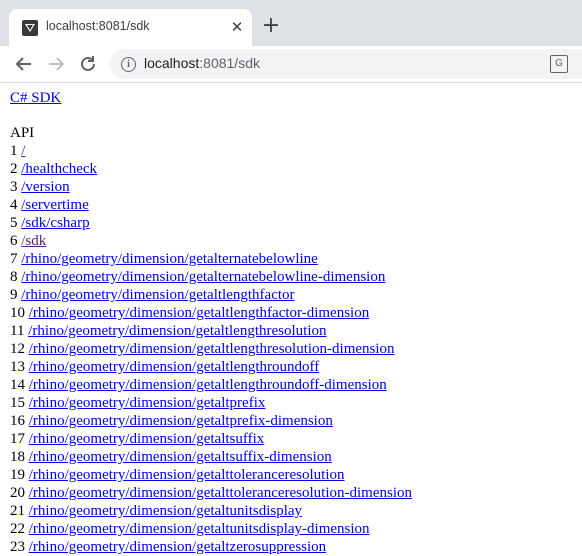 The image size is (582, 556). Describe the element at coordinates (14, 277) in the screenshot. I see `endpoint-number: 8` at that location.